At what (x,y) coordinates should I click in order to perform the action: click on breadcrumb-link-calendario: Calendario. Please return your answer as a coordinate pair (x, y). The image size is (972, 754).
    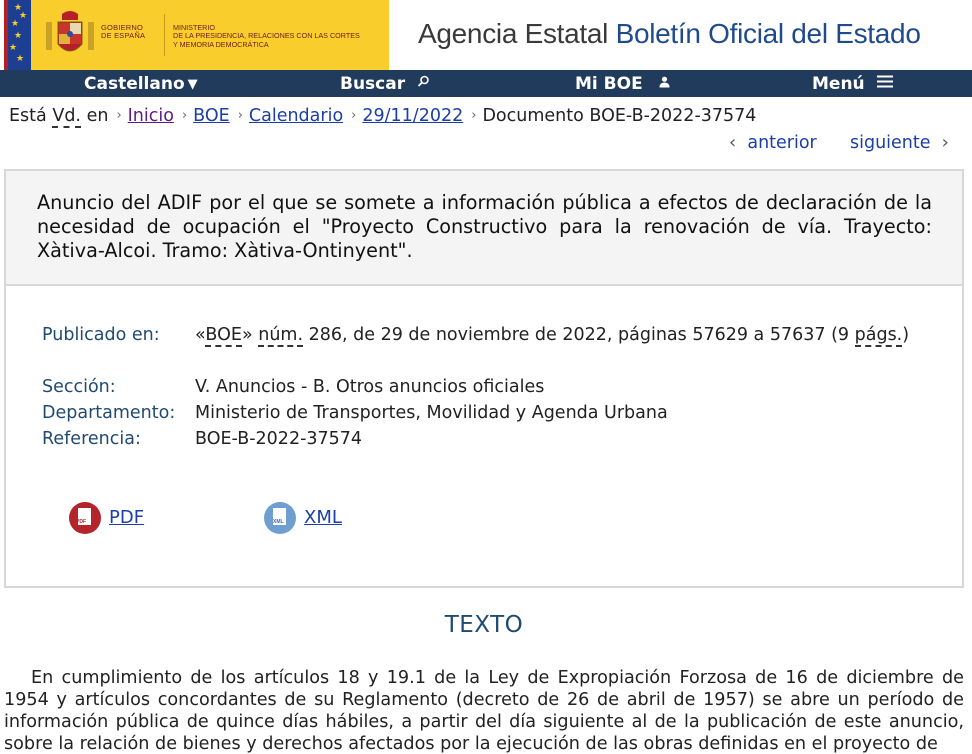
    Looking at the image, I should click on (296, 116).